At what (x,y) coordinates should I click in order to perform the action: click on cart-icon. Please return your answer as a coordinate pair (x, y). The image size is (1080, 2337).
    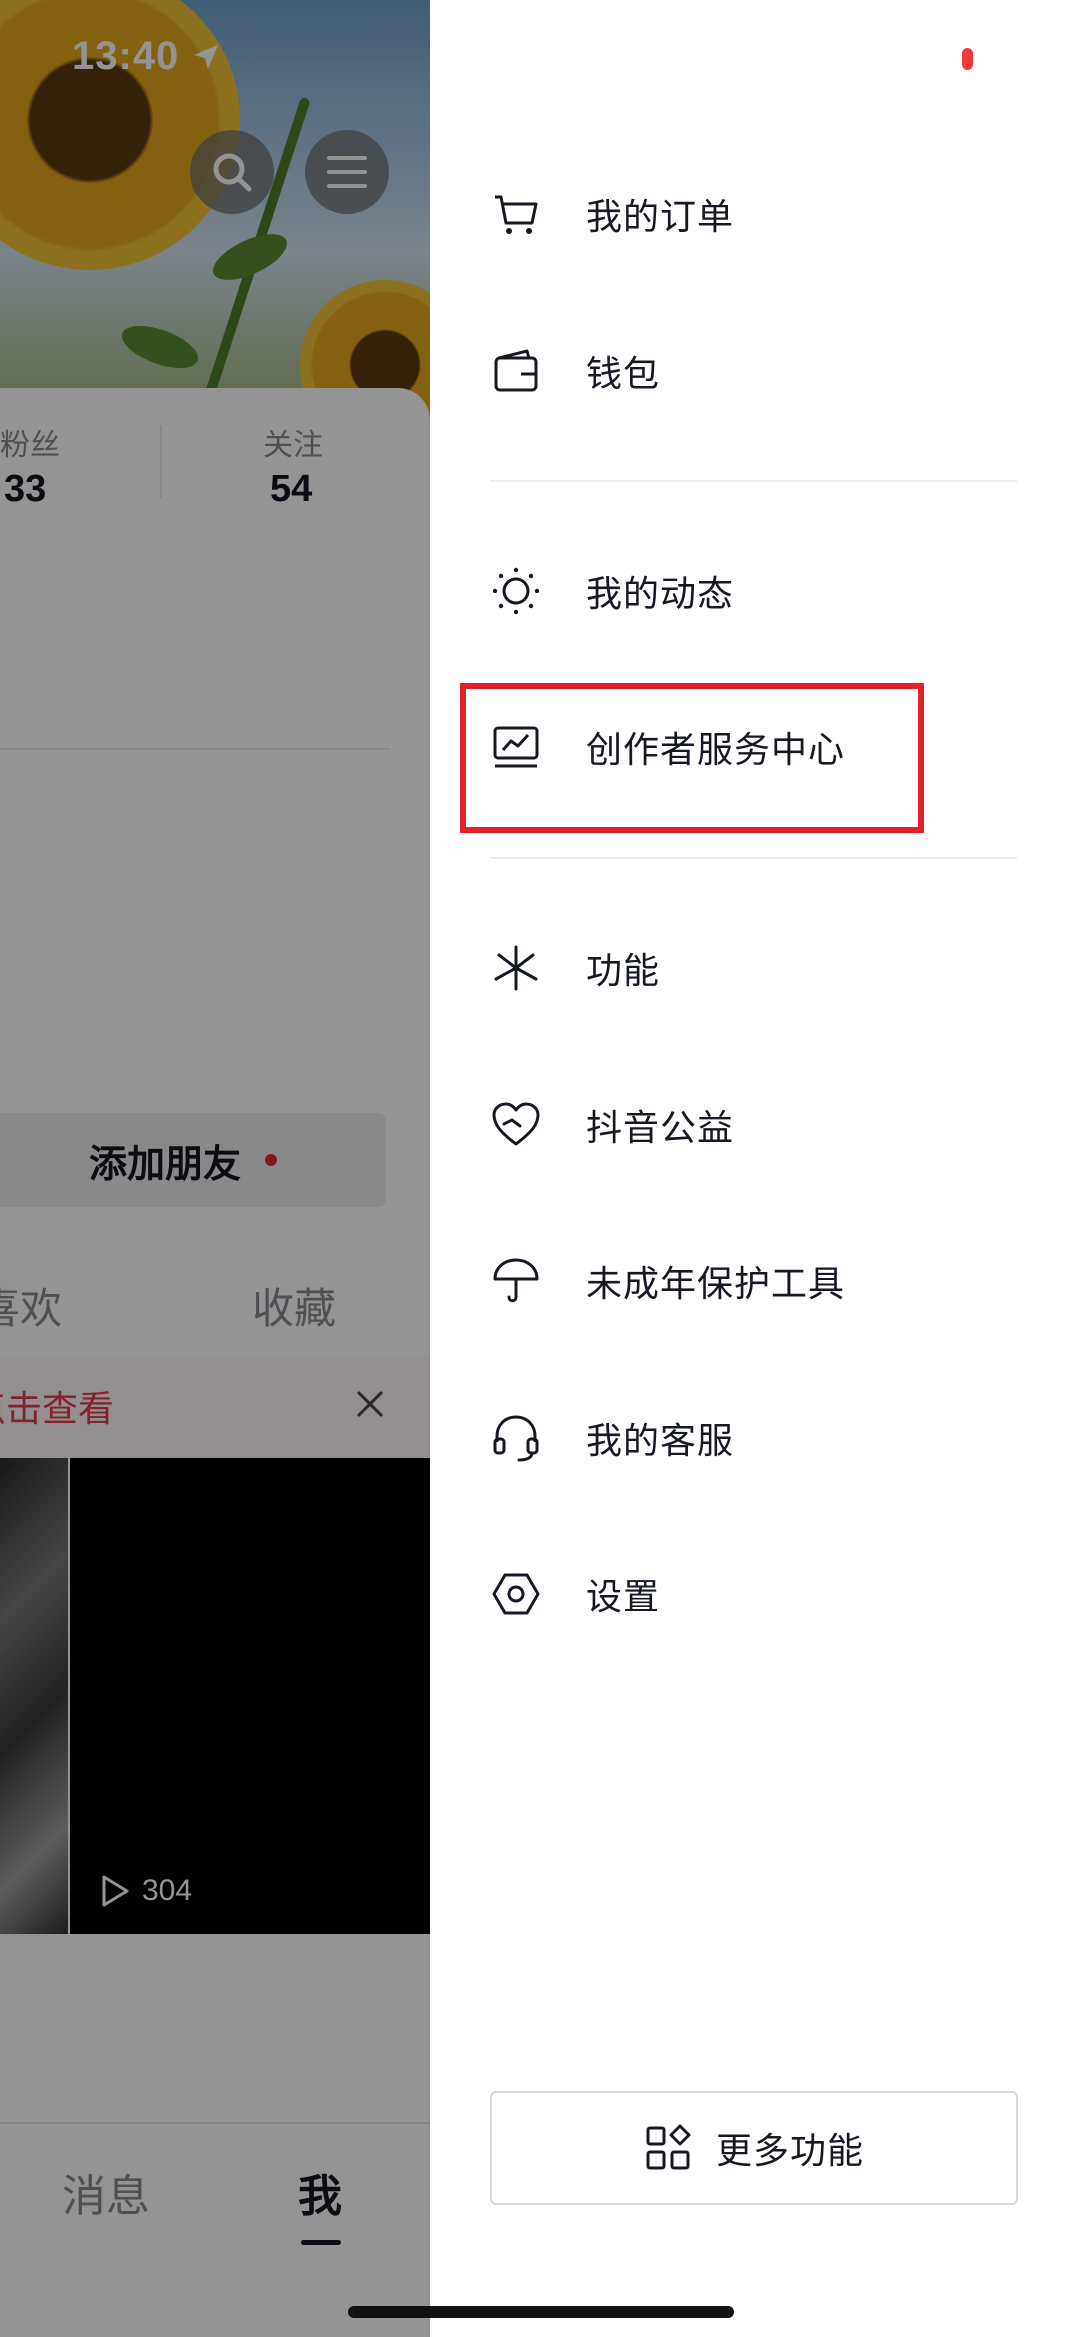
    Looking at the image, I should click on (516, 214).